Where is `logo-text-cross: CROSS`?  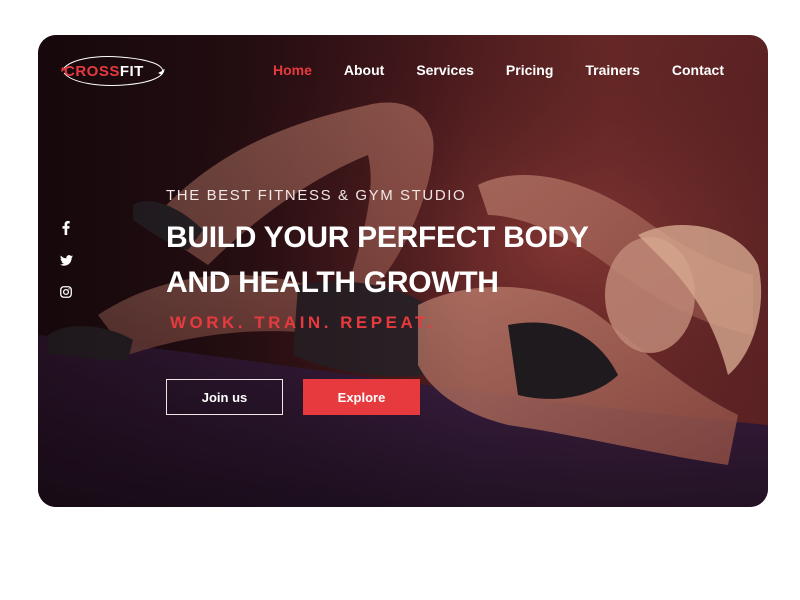 logo-text-cross: CROSS is located at coordinates (92, 71).